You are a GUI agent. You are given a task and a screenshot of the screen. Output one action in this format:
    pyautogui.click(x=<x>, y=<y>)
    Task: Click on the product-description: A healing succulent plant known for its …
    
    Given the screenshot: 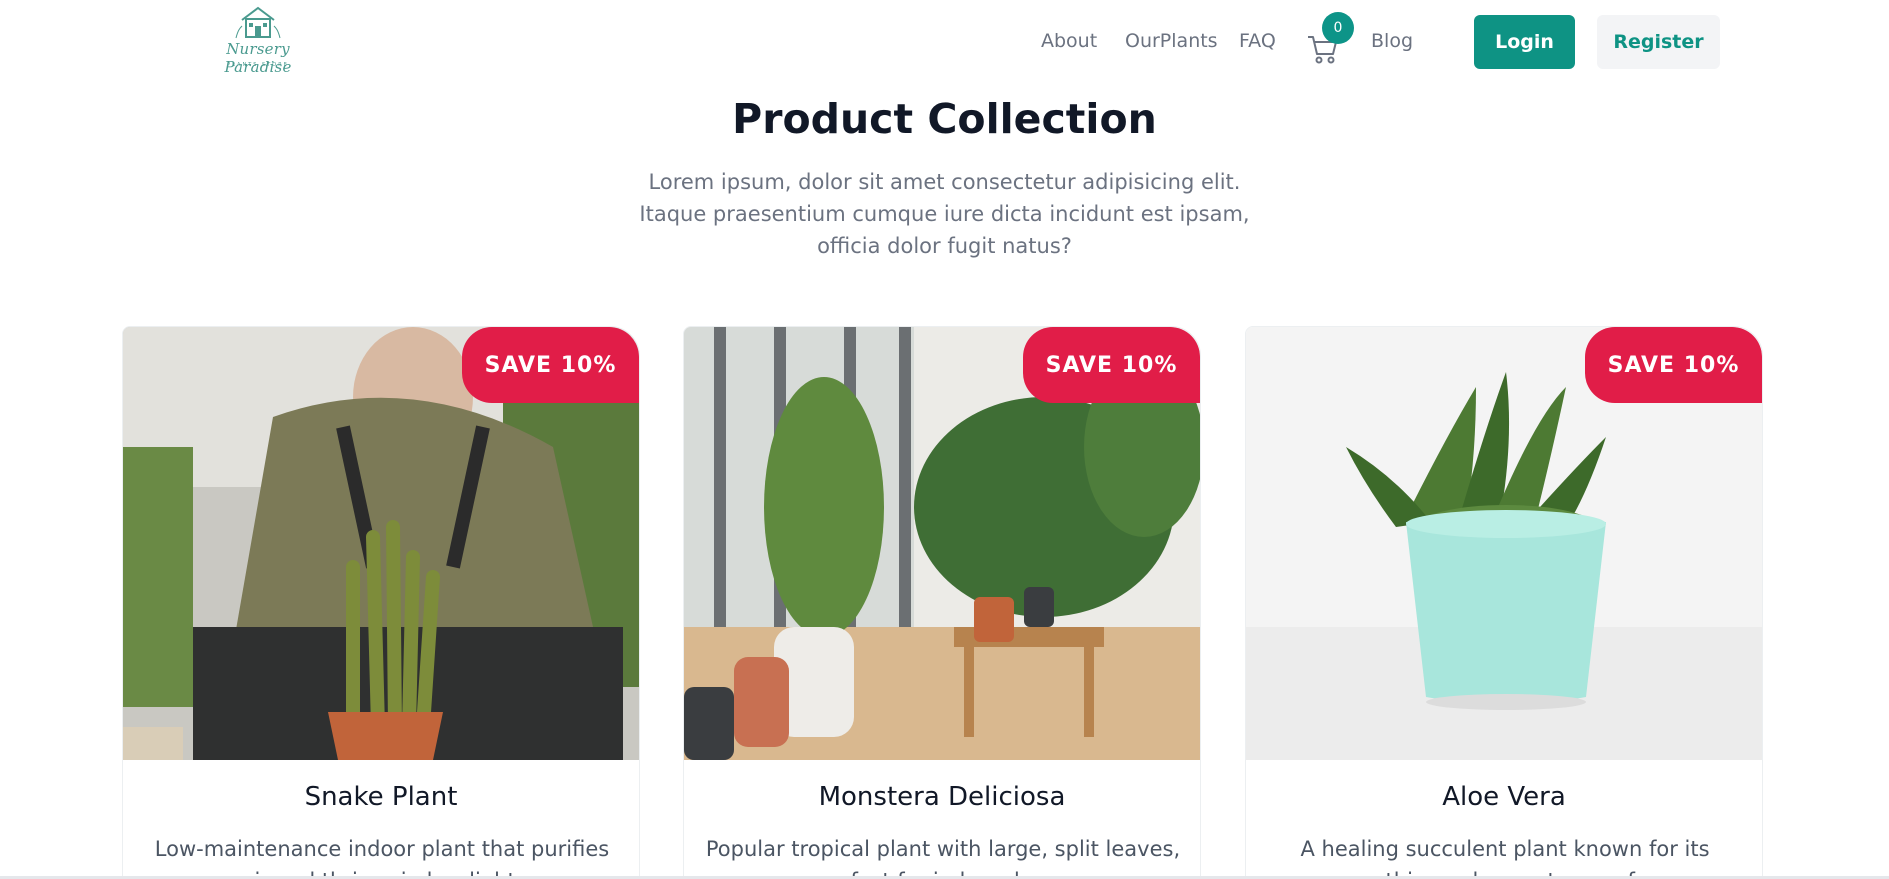 What is the action you would take?
    pyautogui.click(x=1505, y=858)
    